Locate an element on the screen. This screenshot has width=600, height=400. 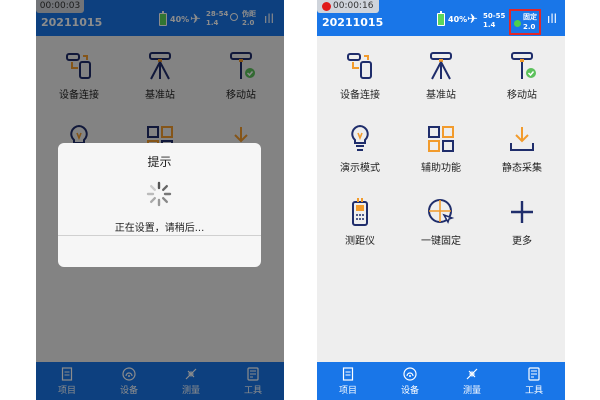
signal-icon: ıll is located at coordinates (552, 19).